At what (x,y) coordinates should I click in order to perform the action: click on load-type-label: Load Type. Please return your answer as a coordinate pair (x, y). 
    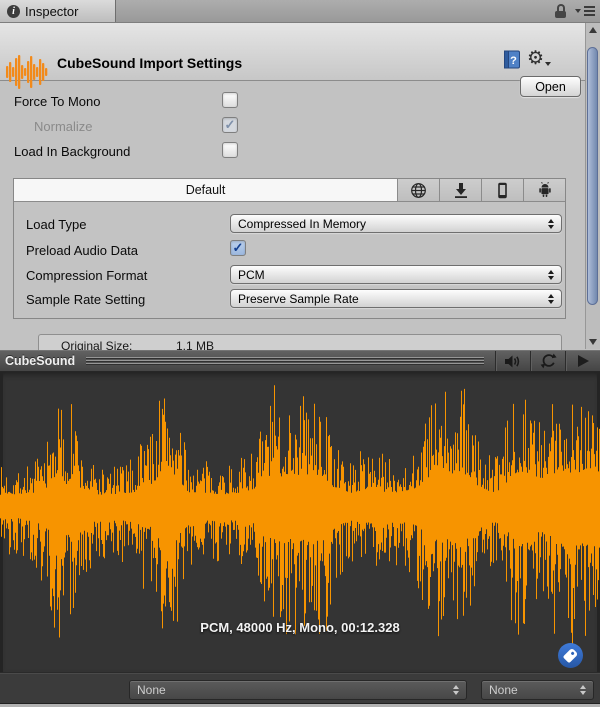
    Looking at the image, I should click on (56, 224).